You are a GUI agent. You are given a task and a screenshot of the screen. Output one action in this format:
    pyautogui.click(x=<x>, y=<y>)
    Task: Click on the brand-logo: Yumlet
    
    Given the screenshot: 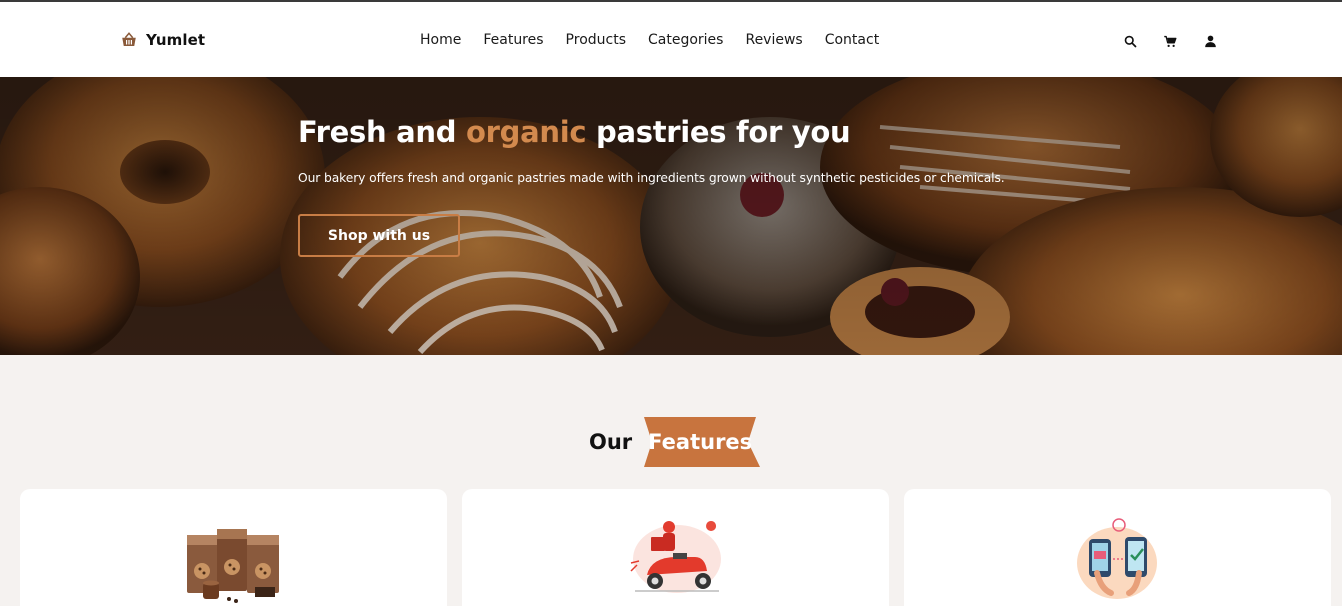 What is the action you would take?
    pyautogui.click(x=162, y=40)
    